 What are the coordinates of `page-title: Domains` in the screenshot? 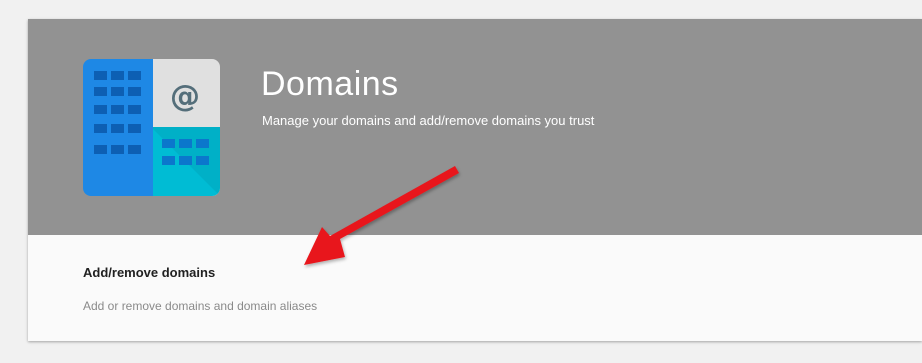 It's located at (330, 84).